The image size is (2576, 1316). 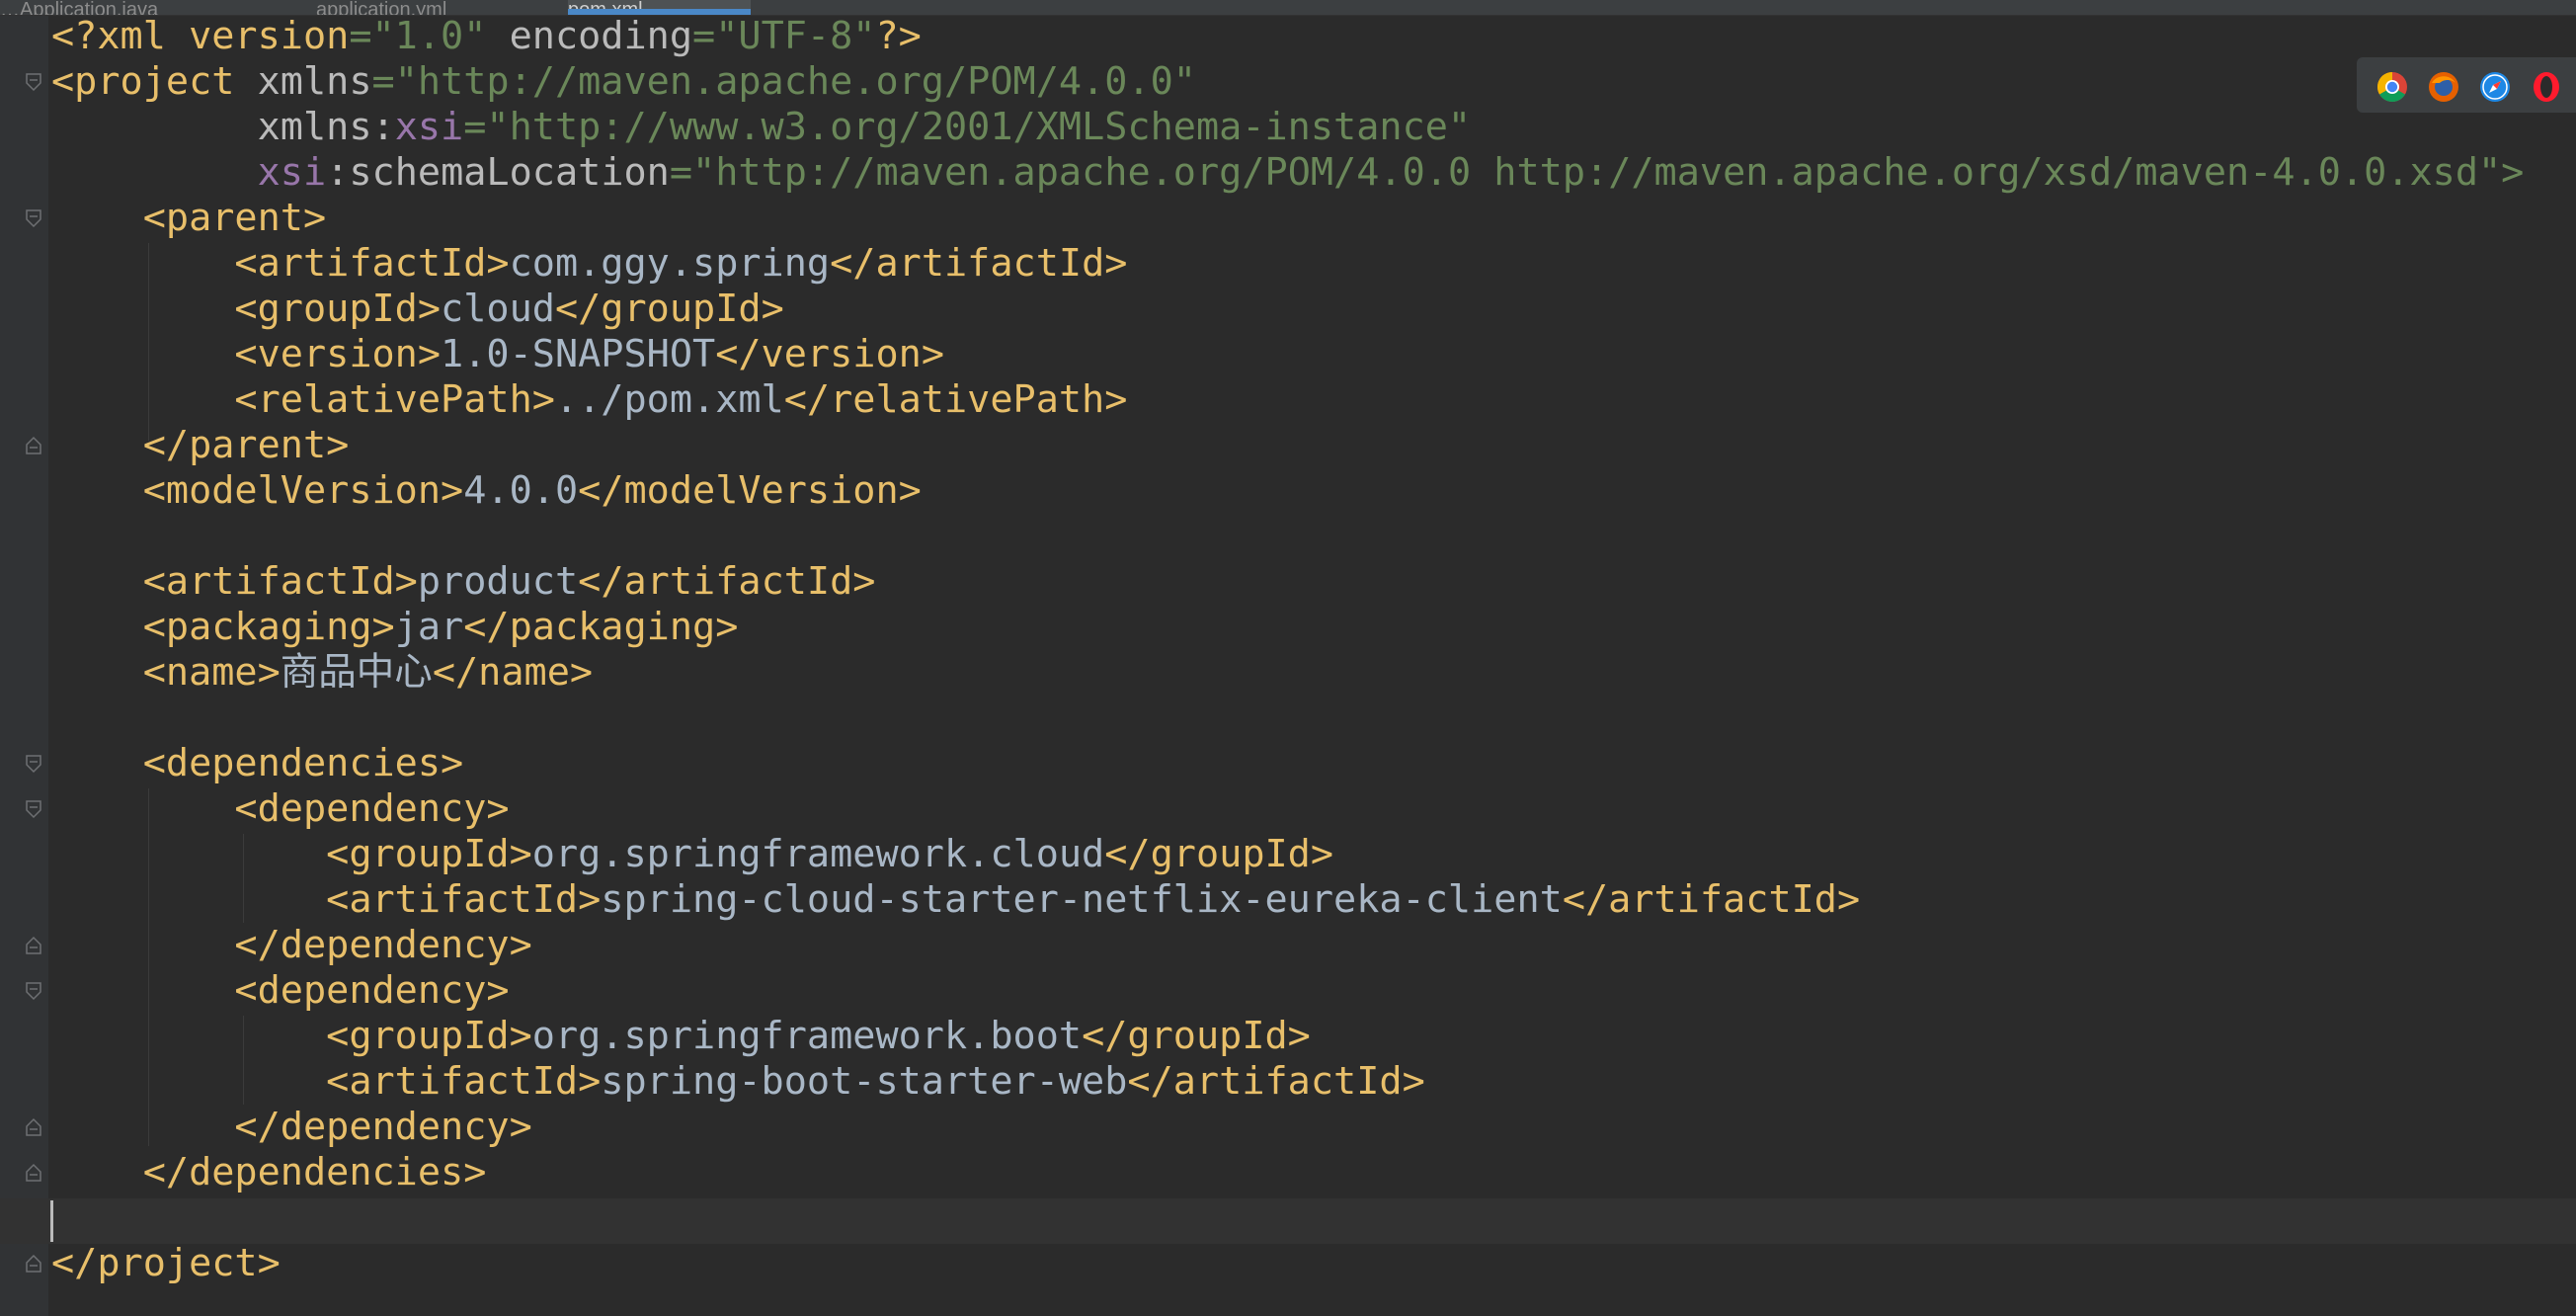 What do you see at coordinates (2443, 87) in the screenshot?
I see `firefox-icon` at bounding box center [2443, 87].